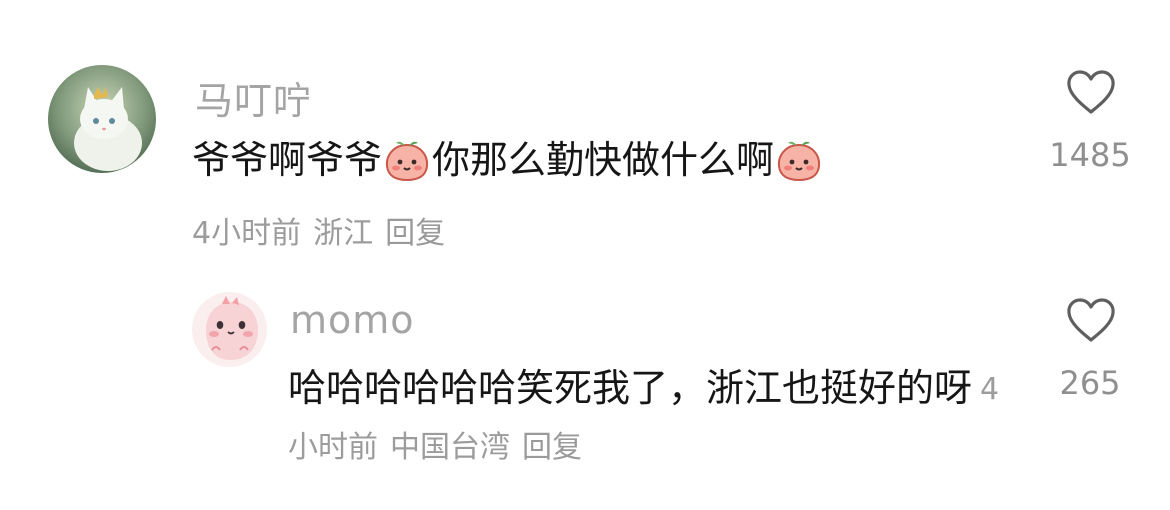  Describe the element at coordinates (253, 97) in the screenshot. I see `username: 马叮咛` at that location.